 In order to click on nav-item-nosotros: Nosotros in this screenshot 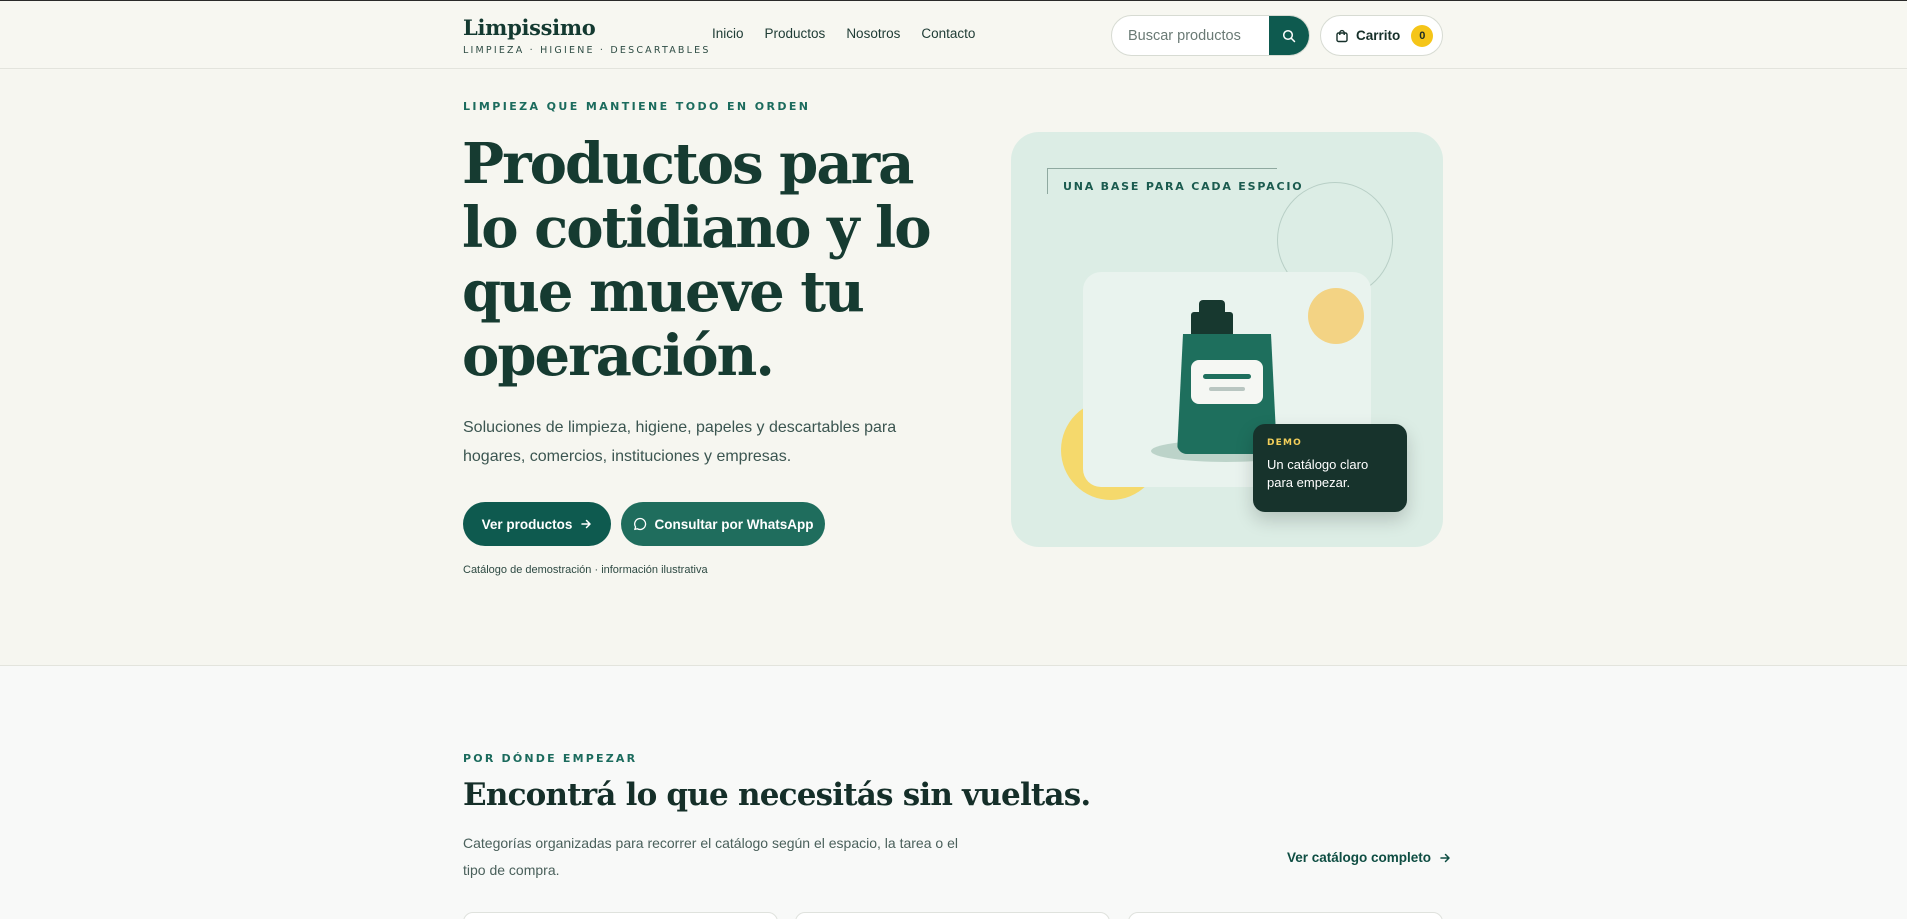, I will do `click(873, 33)`.